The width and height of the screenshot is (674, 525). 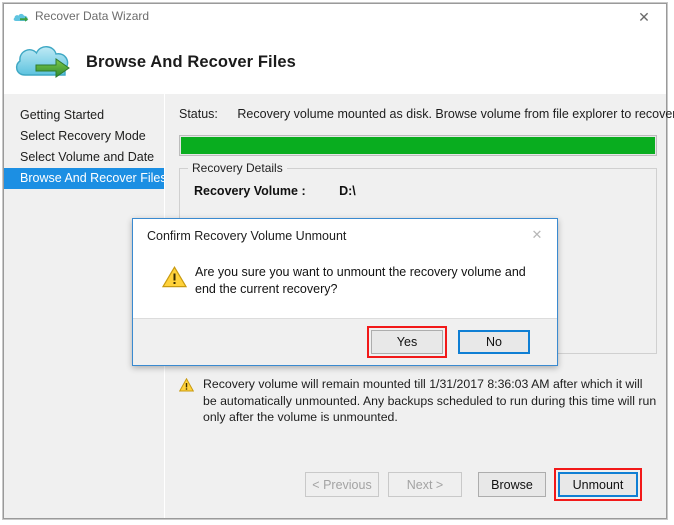 I want to click on progress-bar-fill, so click(x=418, y=145).